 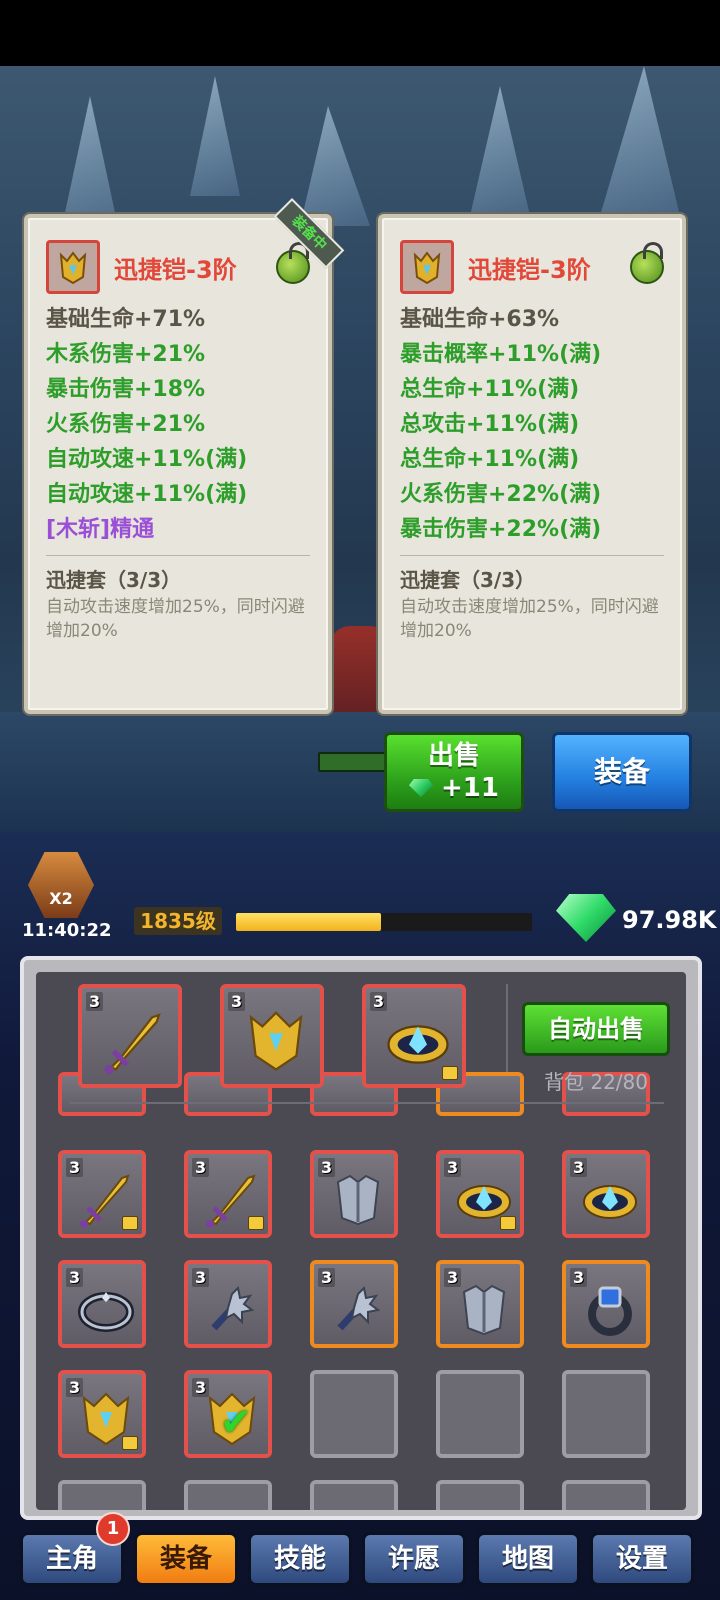 What do you see at coordinates (360, 33) in the screenshot?
I see `status-bar` at bounding box center [360, 33].